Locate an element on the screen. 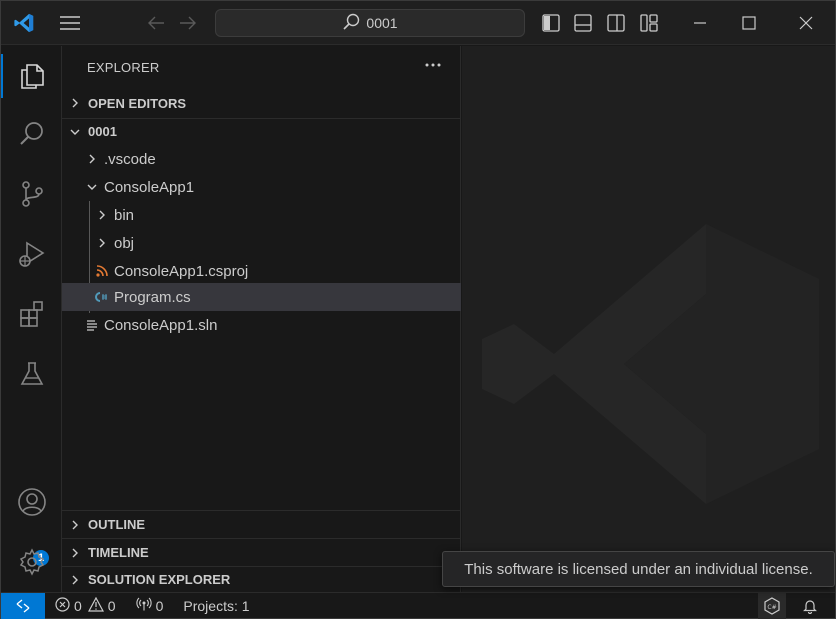 This screenshot has width=836, height=619. tree-item-program-cs: Program.cs is located at coordinates (261, 297).